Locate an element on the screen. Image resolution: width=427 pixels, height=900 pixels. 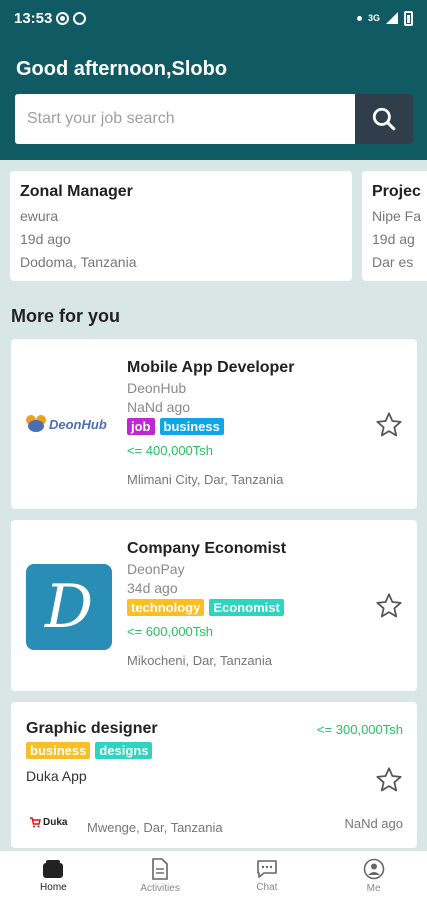
job-title: Graphic designer is located at coordinates (92, 728).